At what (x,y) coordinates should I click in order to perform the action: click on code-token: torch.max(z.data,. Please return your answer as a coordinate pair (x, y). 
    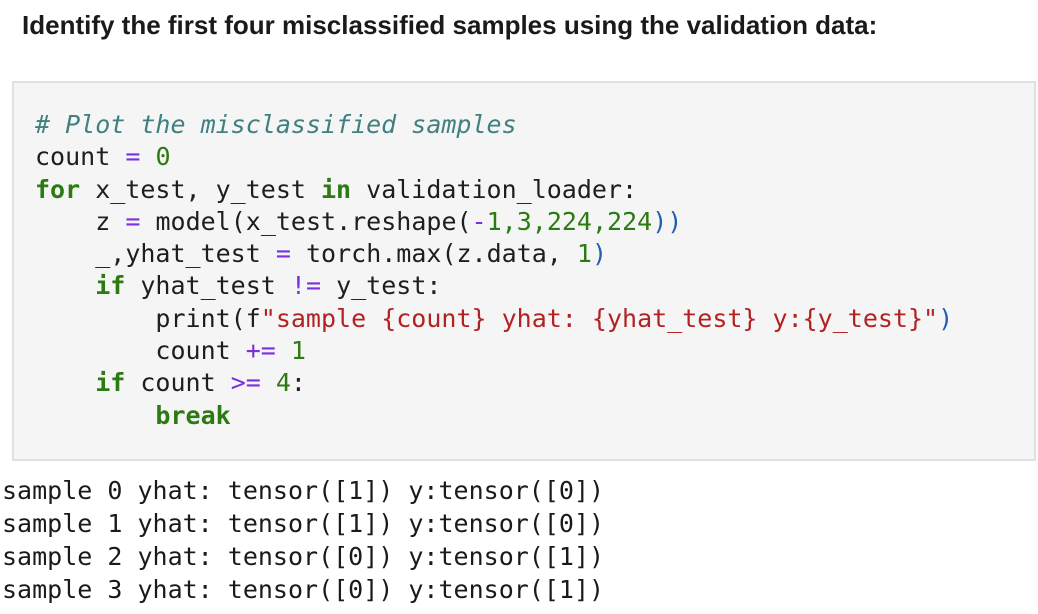
    Looking at the image, I should click on (441, 254).